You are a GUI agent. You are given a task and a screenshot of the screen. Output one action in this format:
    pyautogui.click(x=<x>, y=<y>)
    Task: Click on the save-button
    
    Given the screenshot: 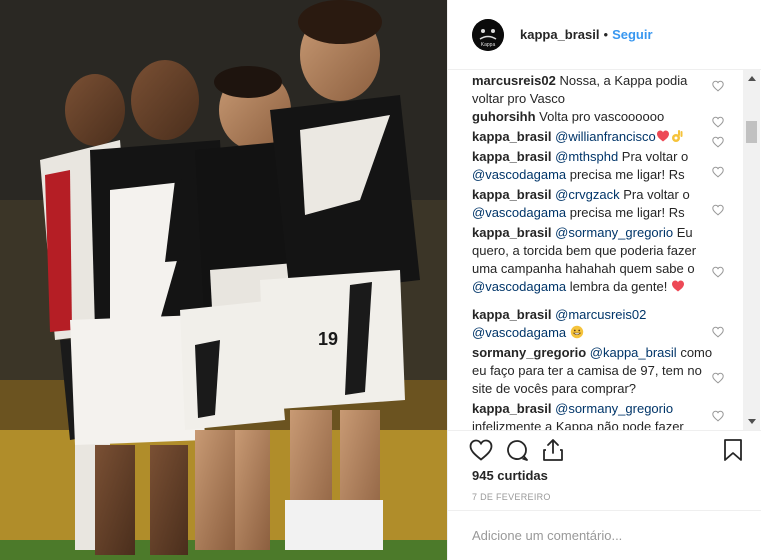 What is the action you would take?
    pyautogui.click(x=733, y=450)
    